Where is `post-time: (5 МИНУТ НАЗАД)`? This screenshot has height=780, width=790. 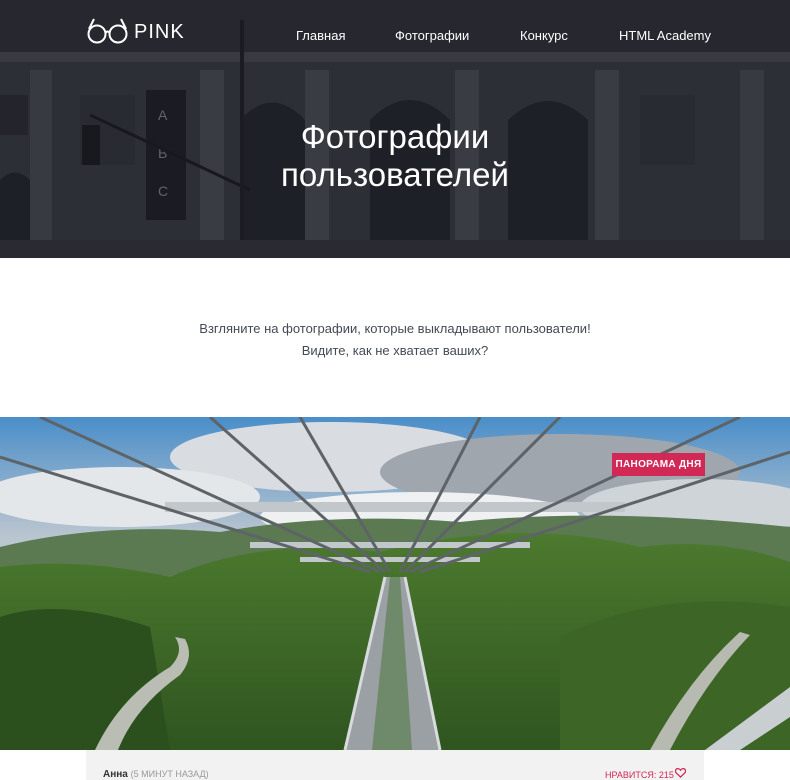
post-time: (5 МИНУТ НАЗАД) is located at coordinates (169, 774).